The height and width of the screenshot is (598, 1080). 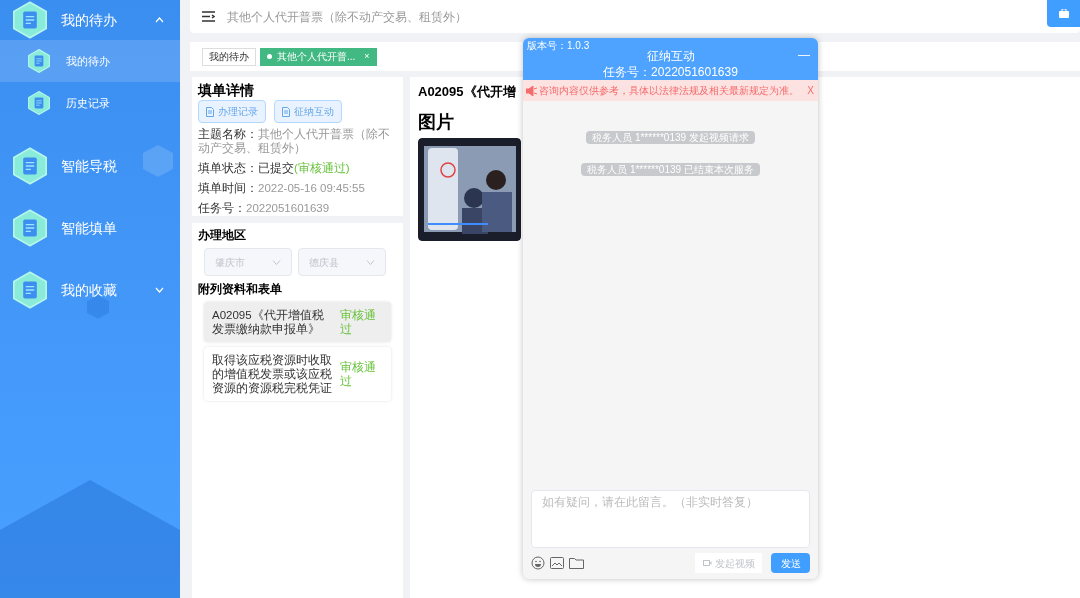 What do you see at coordinates (558, 46) in the screenshot?
I see `version-label: 版本号：1.0.3` at bounding box center [558, 46].